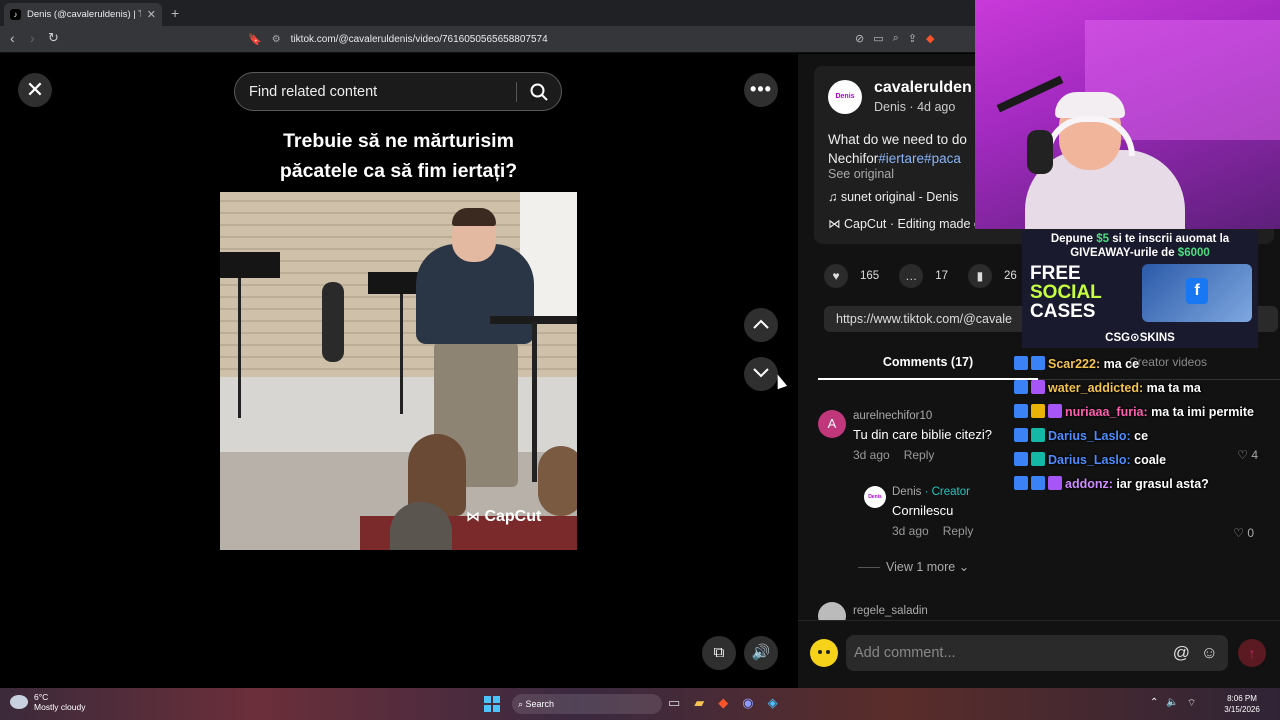 The width and height of the screenshot is (1280, 720). What do you see at coordinates (313, 91) in the screenshot?
I see `search-placeholder: Find related content` at bounding box center [313, 91].